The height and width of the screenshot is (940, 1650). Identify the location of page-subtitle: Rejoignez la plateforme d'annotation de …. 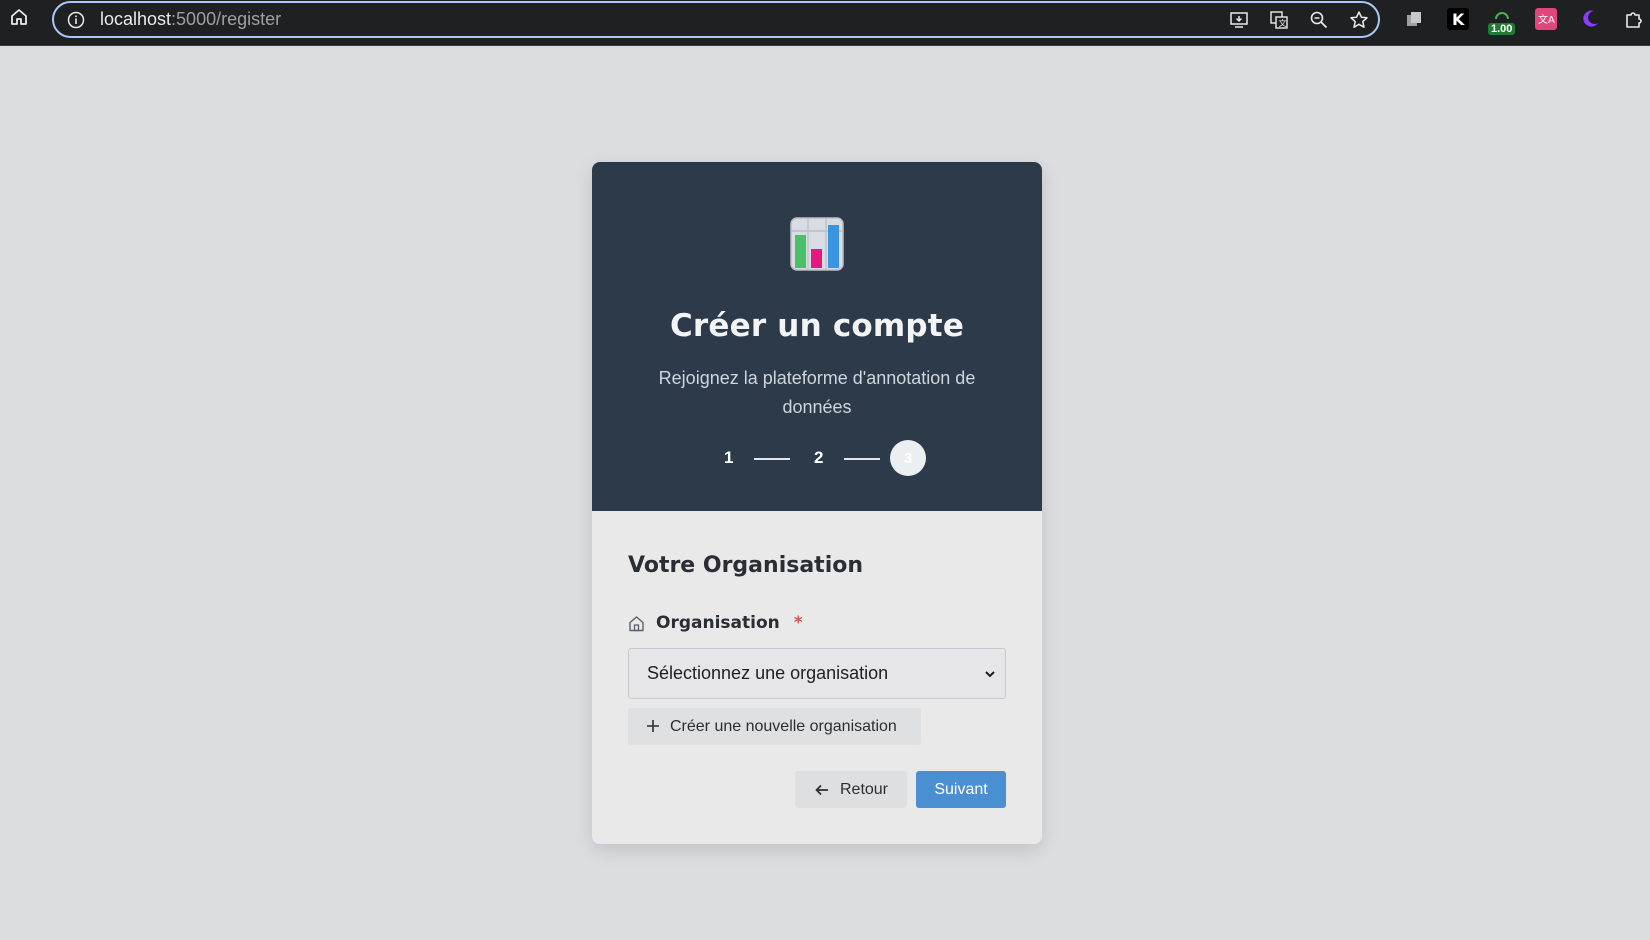
(817, 392).